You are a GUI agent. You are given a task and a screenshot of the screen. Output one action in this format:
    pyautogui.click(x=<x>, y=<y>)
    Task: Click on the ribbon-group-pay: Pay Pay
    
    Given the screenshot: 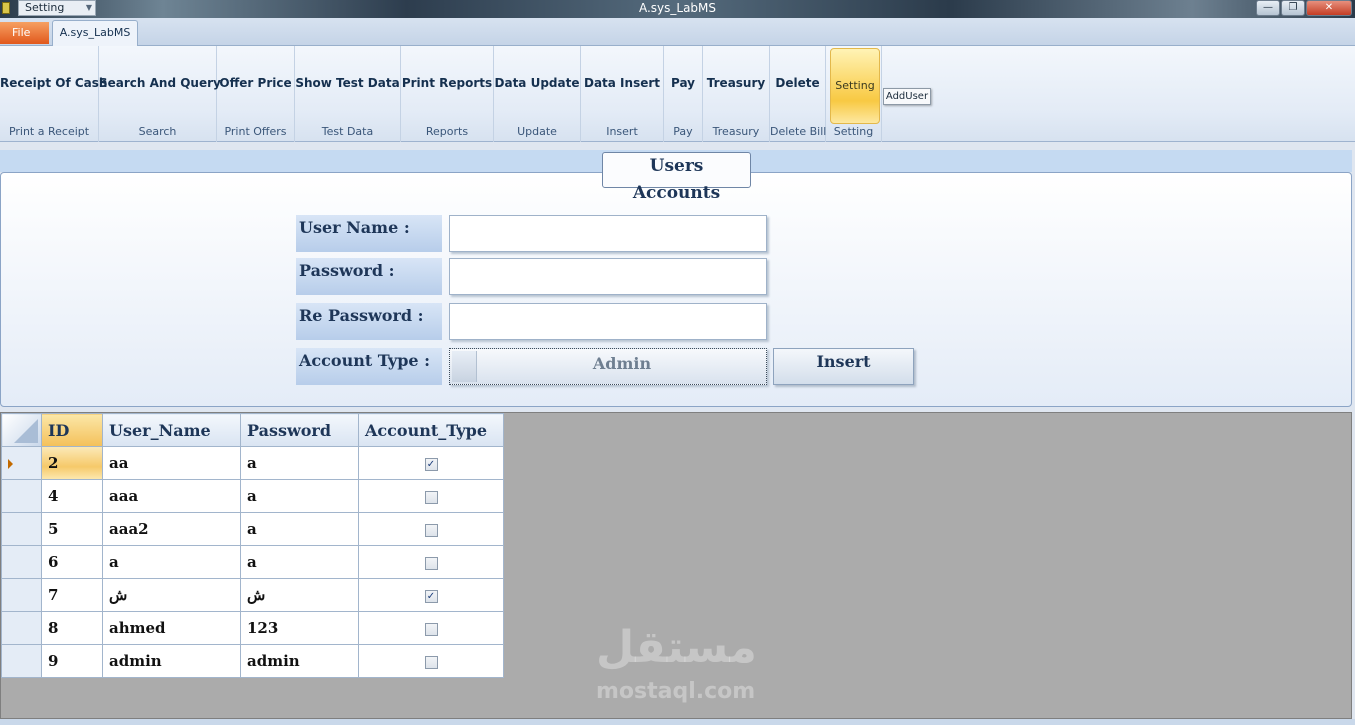 What is the action you would take?
    pyautogui.click(x=683, y=94)
    